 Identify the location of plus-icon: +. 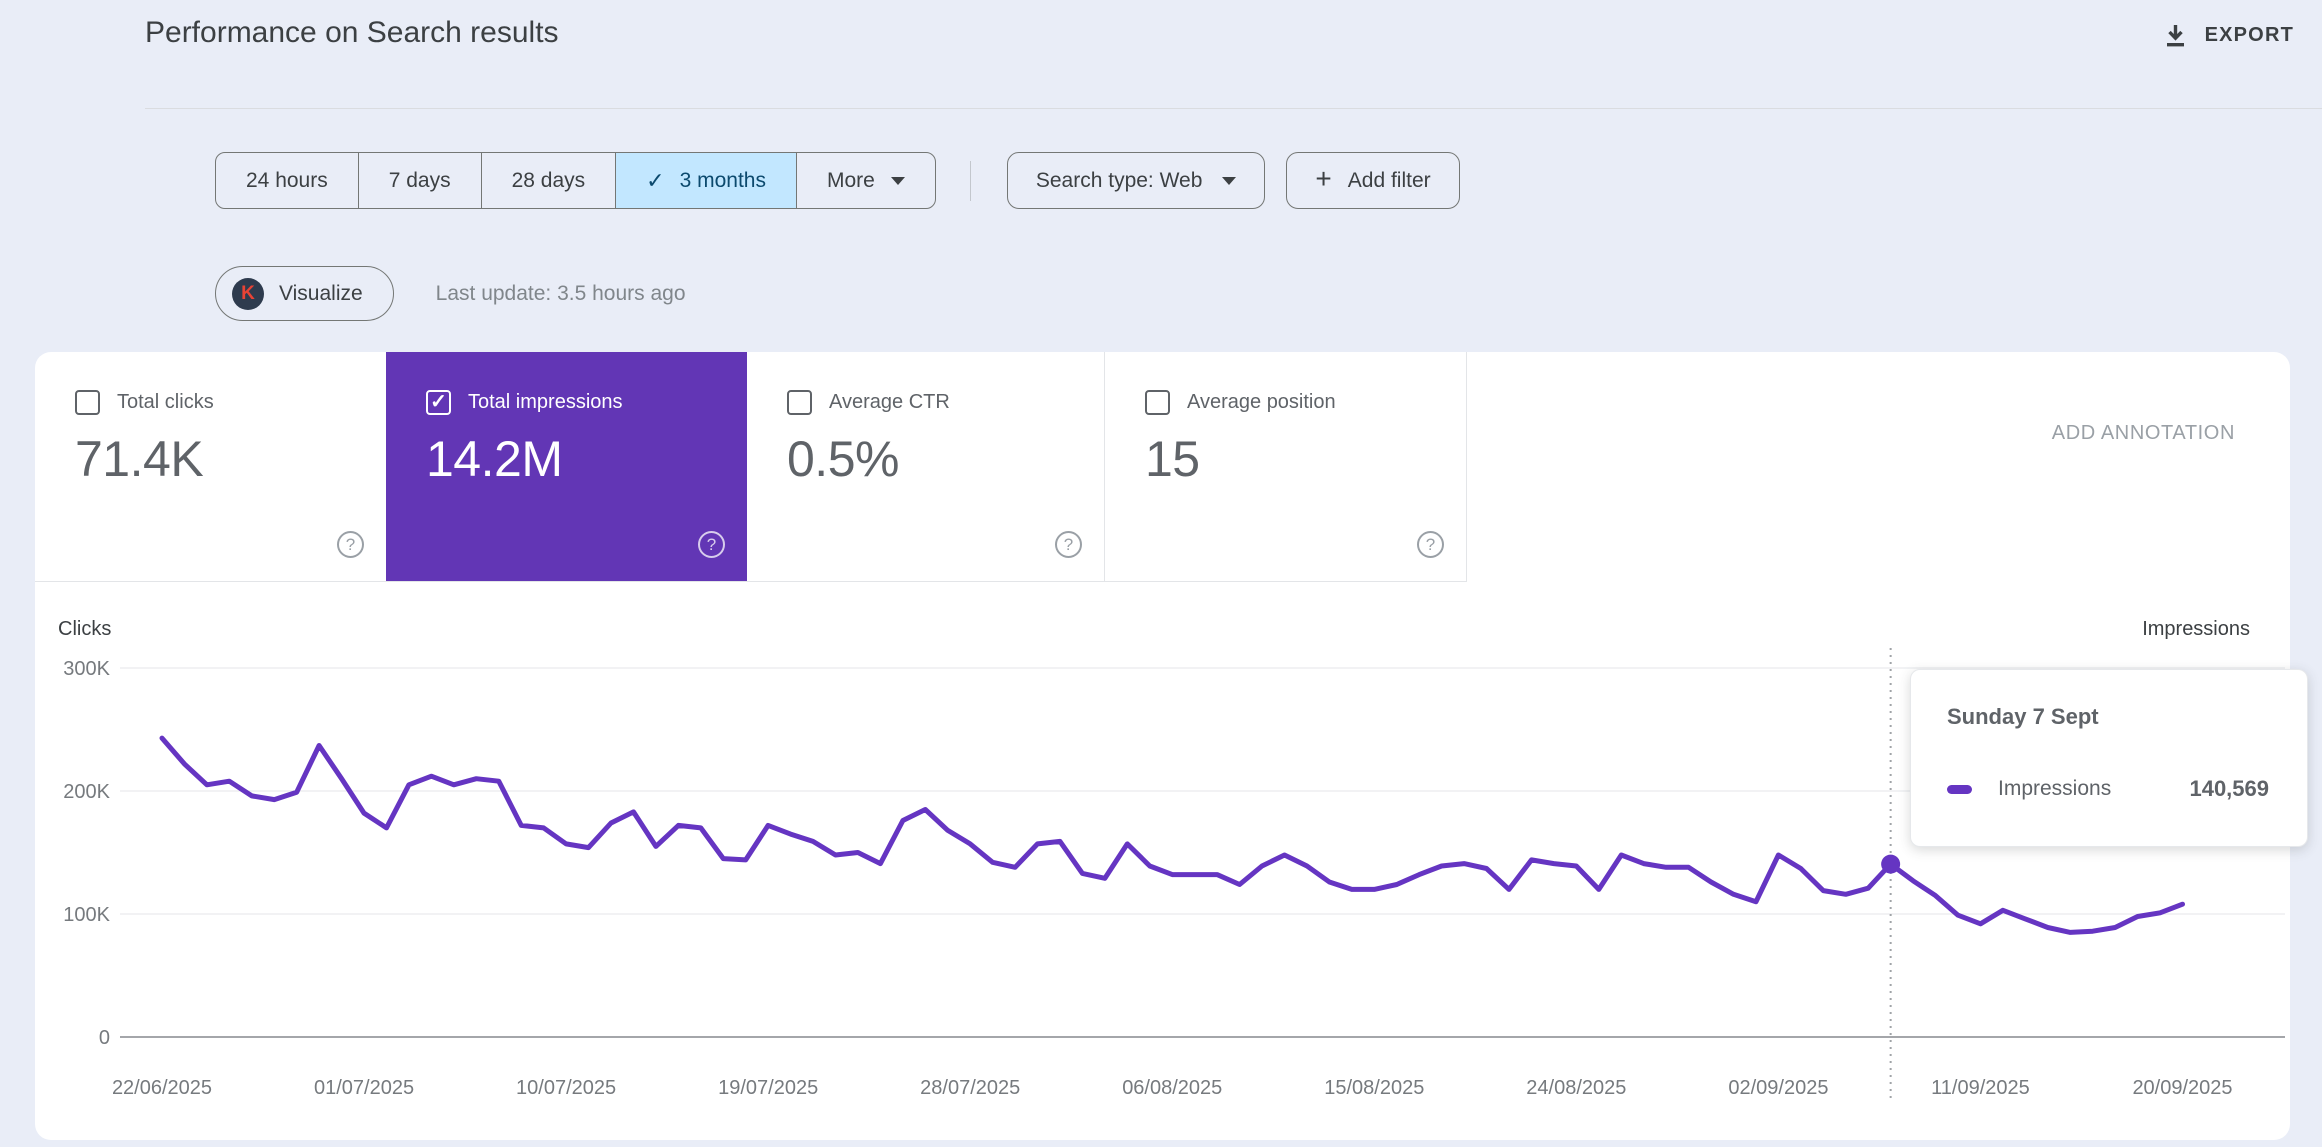
(1323, 178).